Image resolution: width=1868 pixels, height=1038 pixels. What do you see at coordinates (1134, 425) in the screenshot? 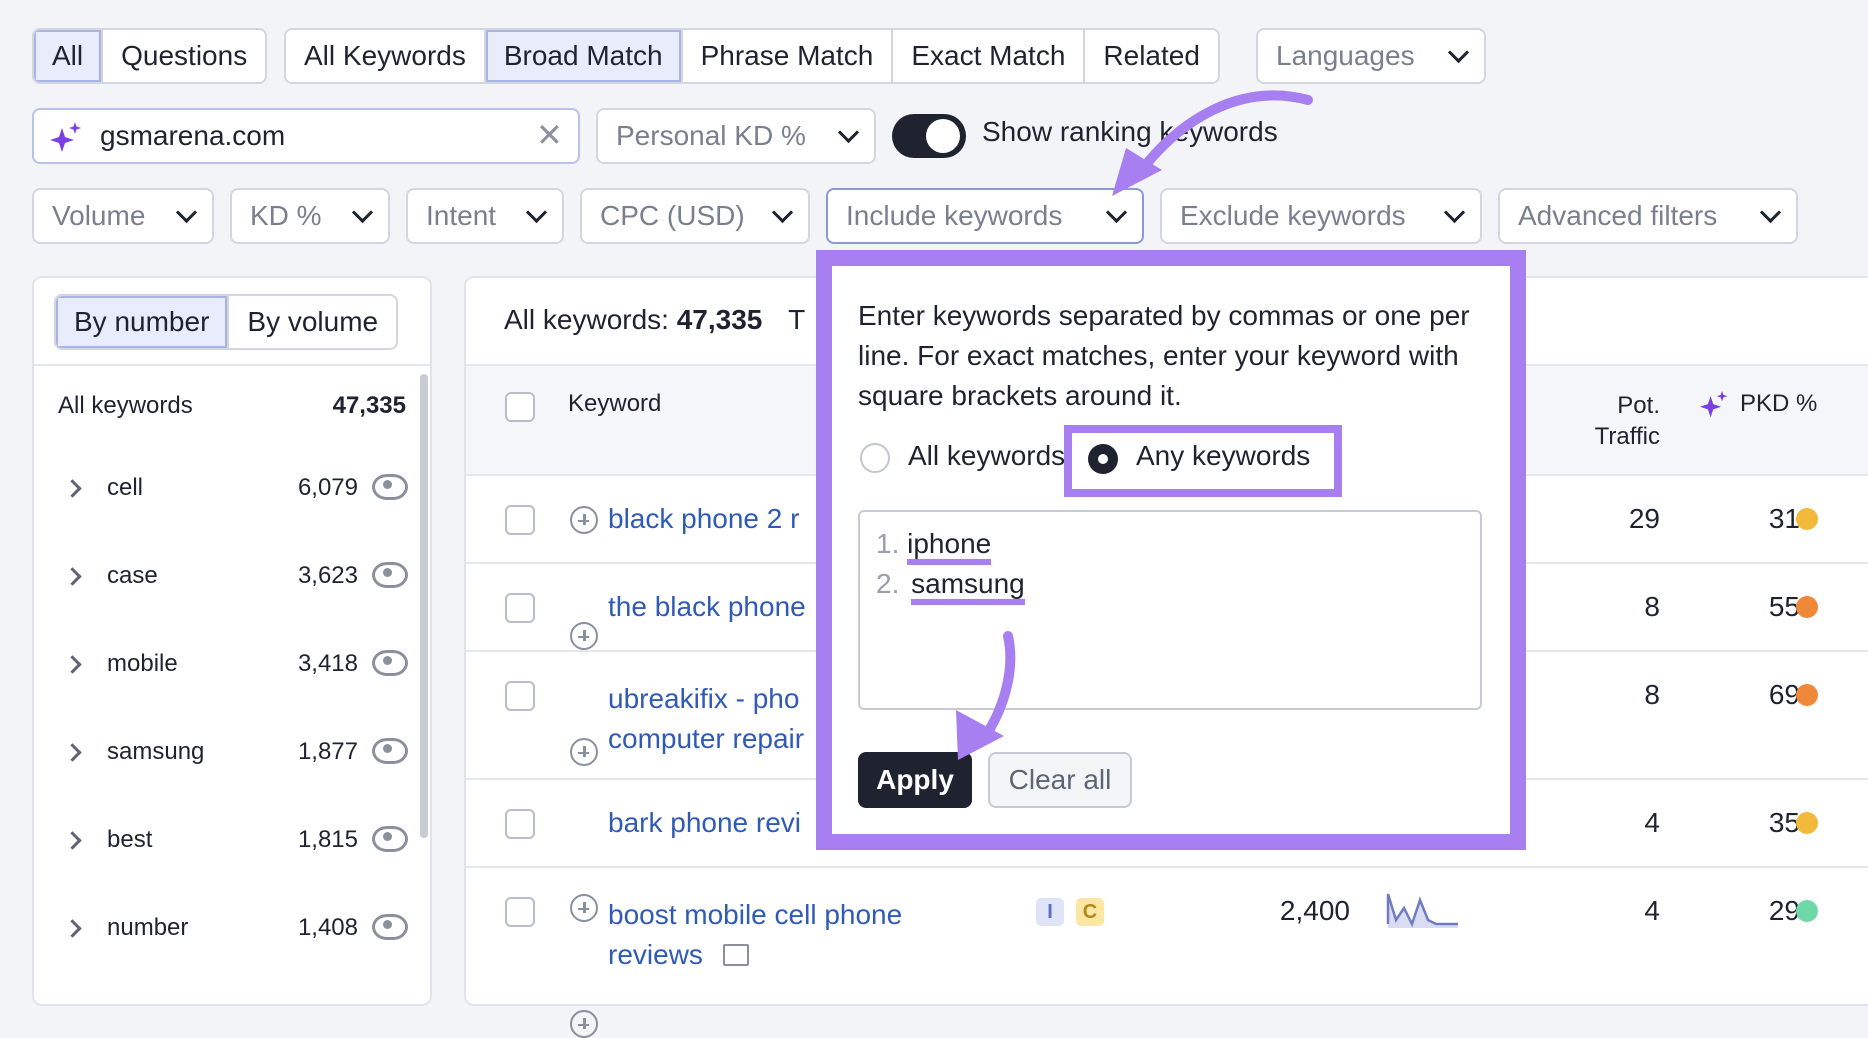
I see `annotation-arrows` at bounding box center [1134, 425].